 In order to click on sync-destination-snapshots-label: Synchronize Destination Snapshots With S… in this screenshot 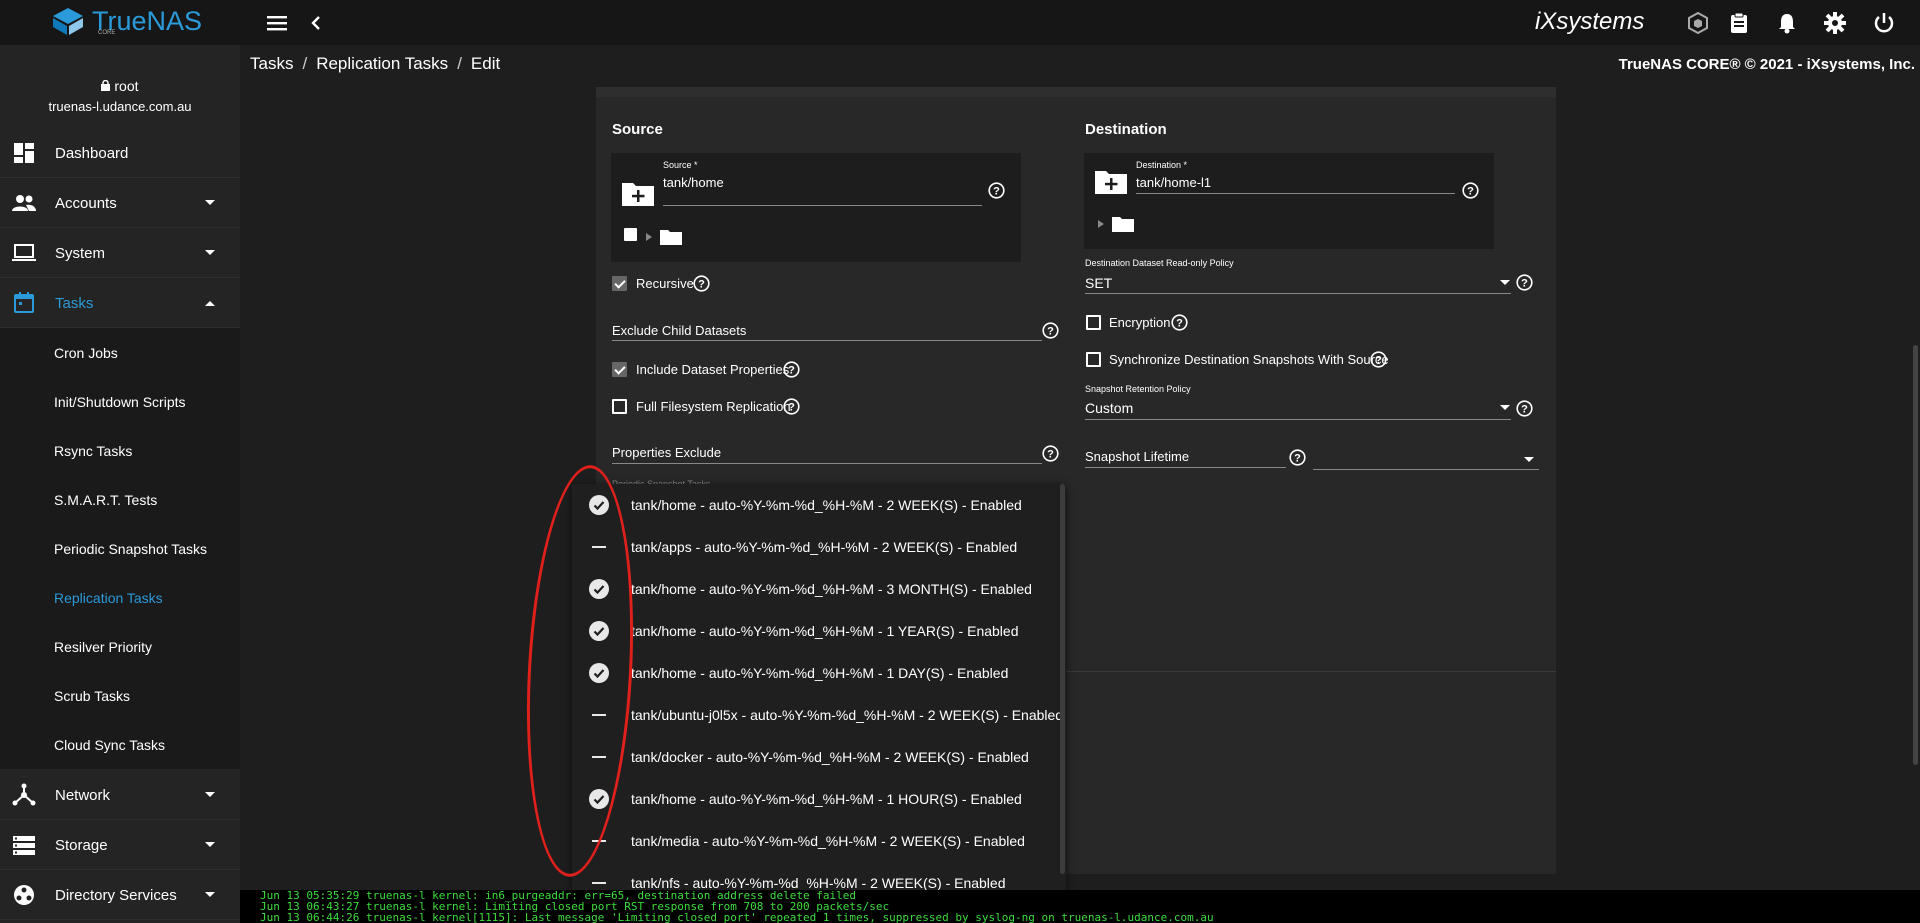, I will do `click(1249, 359)`.